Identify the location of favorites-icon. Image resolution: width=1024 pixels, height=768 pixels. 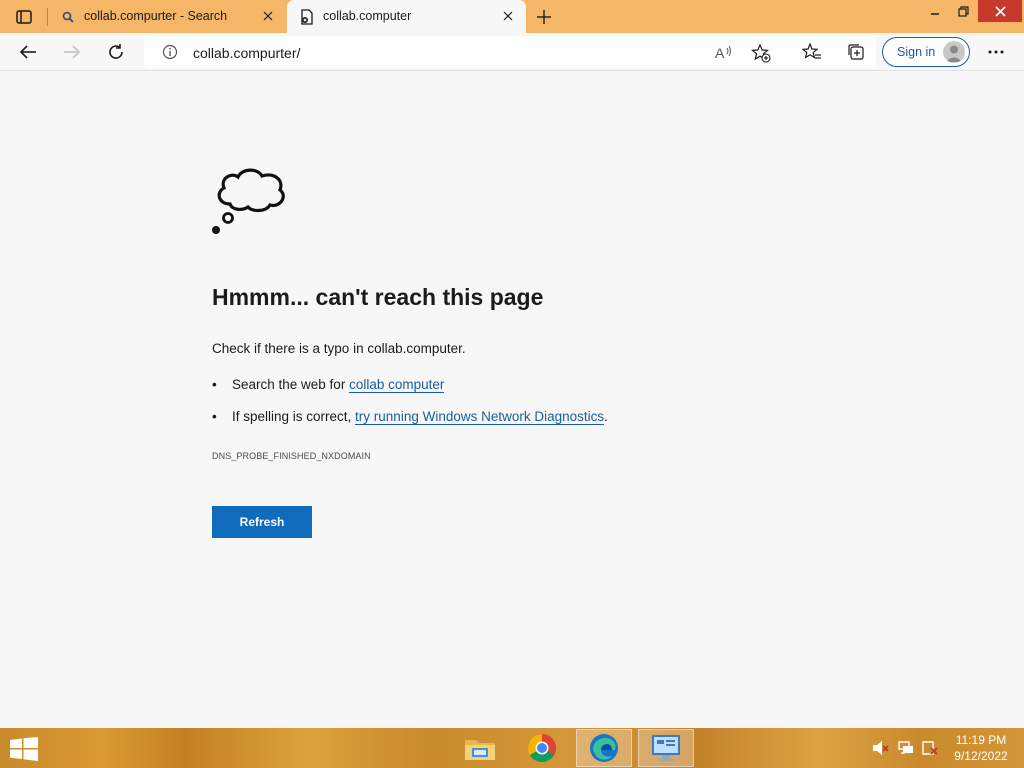
(811, 51).